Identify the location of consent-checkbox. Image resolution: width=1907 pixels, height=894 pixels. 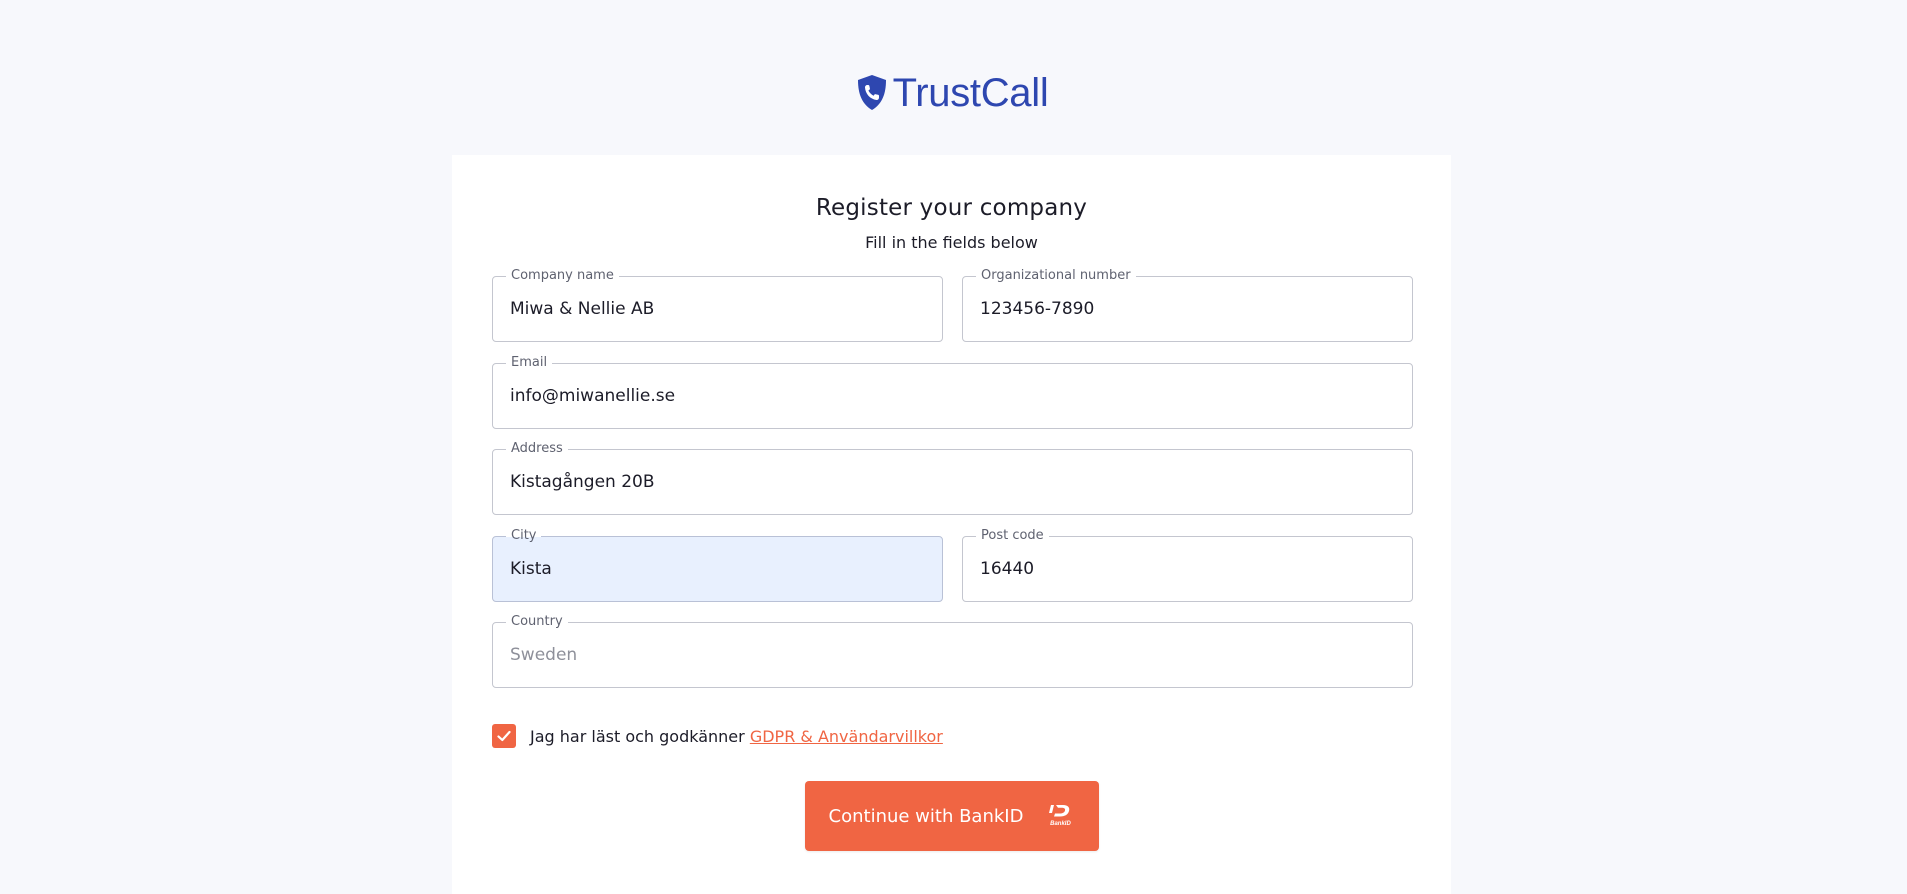
(504, 736).